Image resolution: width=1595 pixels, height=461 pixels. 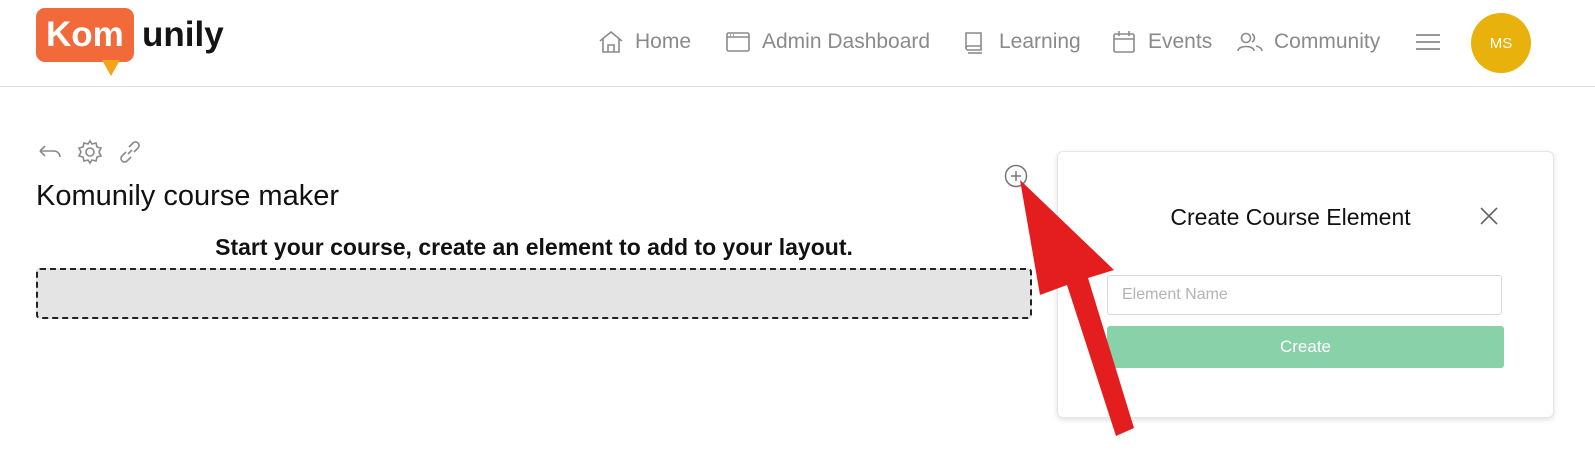 What do you see at coordinates (183, 34) in the screenshot?
I see `logo-text: unily` at bounding box center [183, 34].